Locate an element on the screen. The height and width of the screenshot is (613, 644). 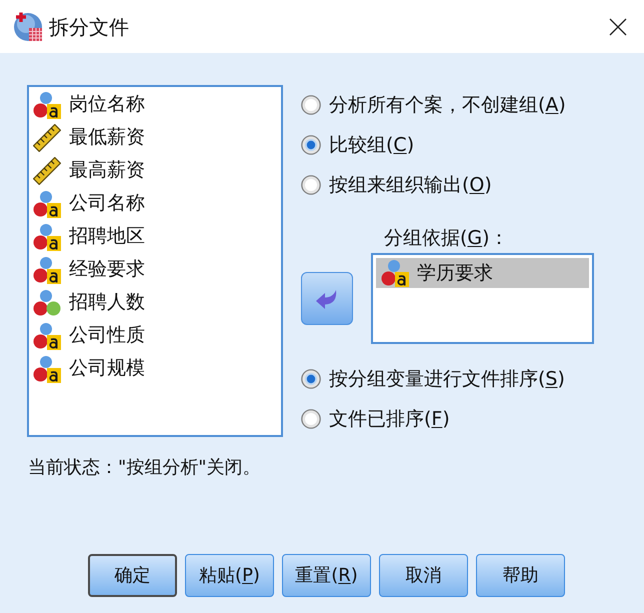
dialog-button: 取消 is located at coordinates (423, 575).